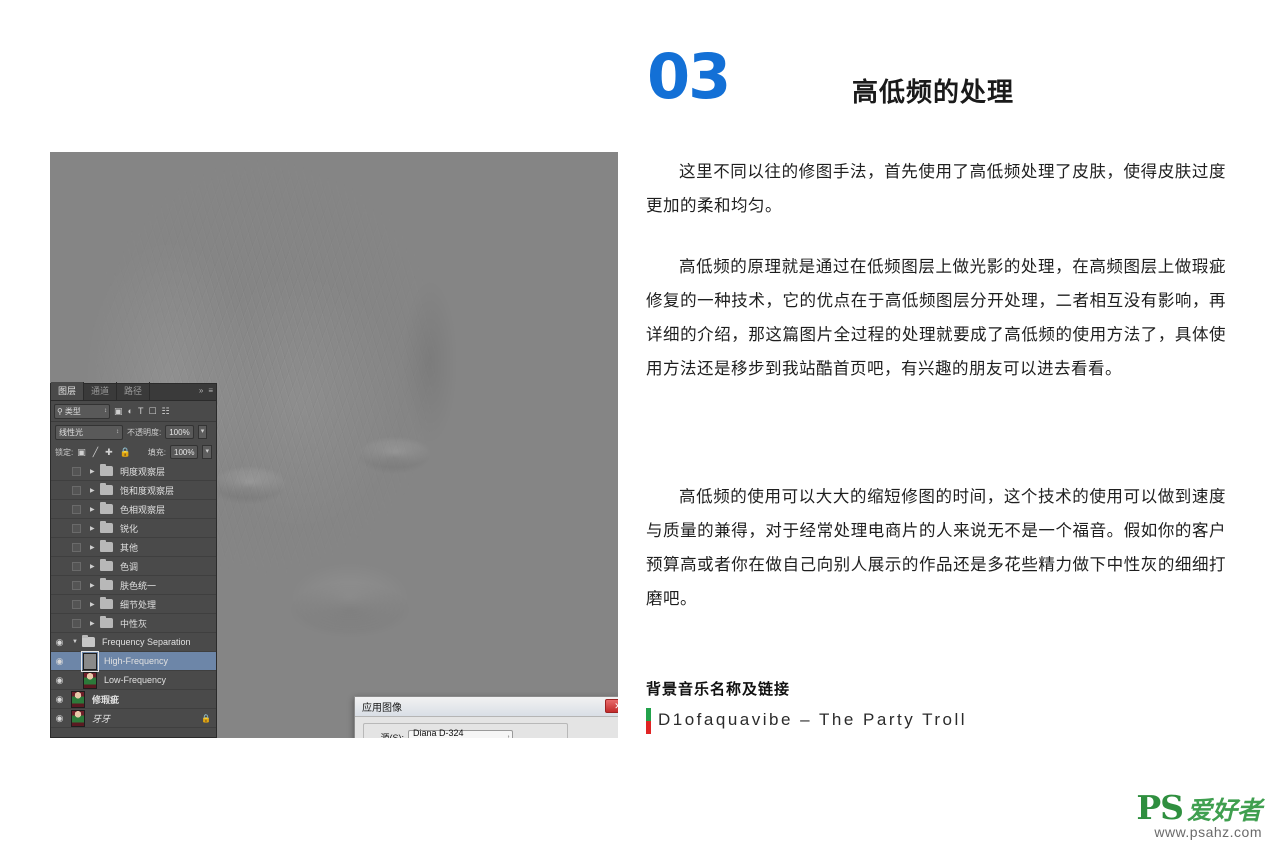 The width and height of the screenshot is (1280, 848). What do you see at coordinates (133, 642) in the screenshot?
I see `layer-row-Frequency Separation: ◉ ▼ Frequency Separation` at bounding box center [133, 642].